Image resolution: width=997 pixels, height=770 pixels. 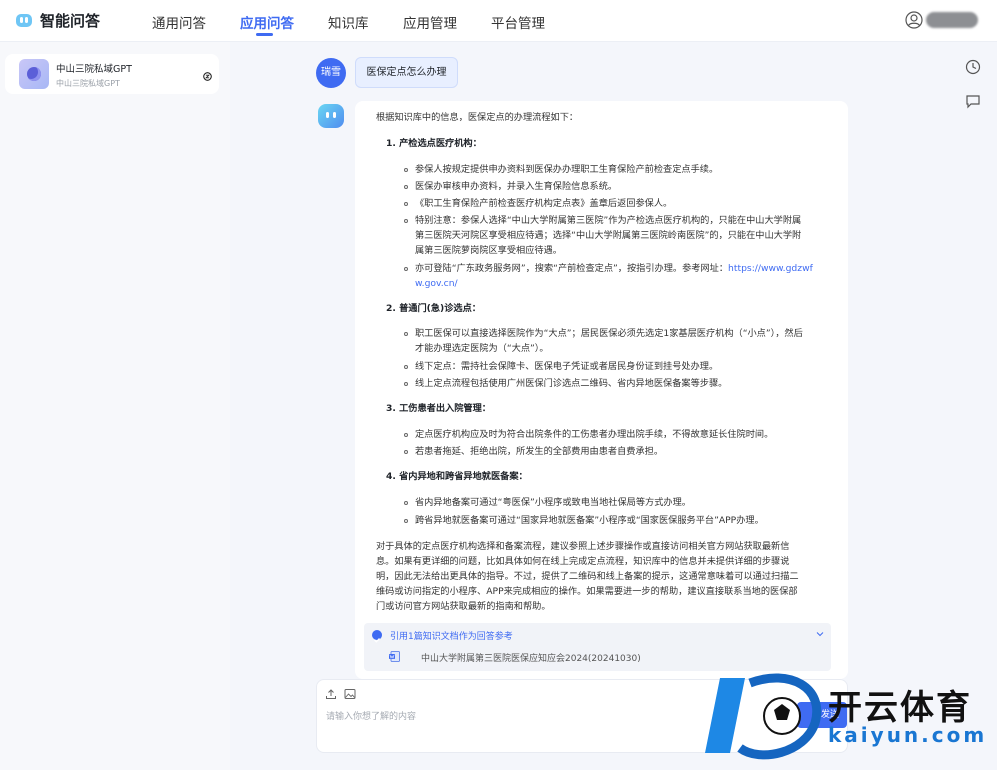 What do you see at coordinates (539, 451) in the screenshot?
I see `list-item: 若患者拖延、拒绝出院，所发生的全部费用由患者自费承担。` at bounding box center [539, 451].